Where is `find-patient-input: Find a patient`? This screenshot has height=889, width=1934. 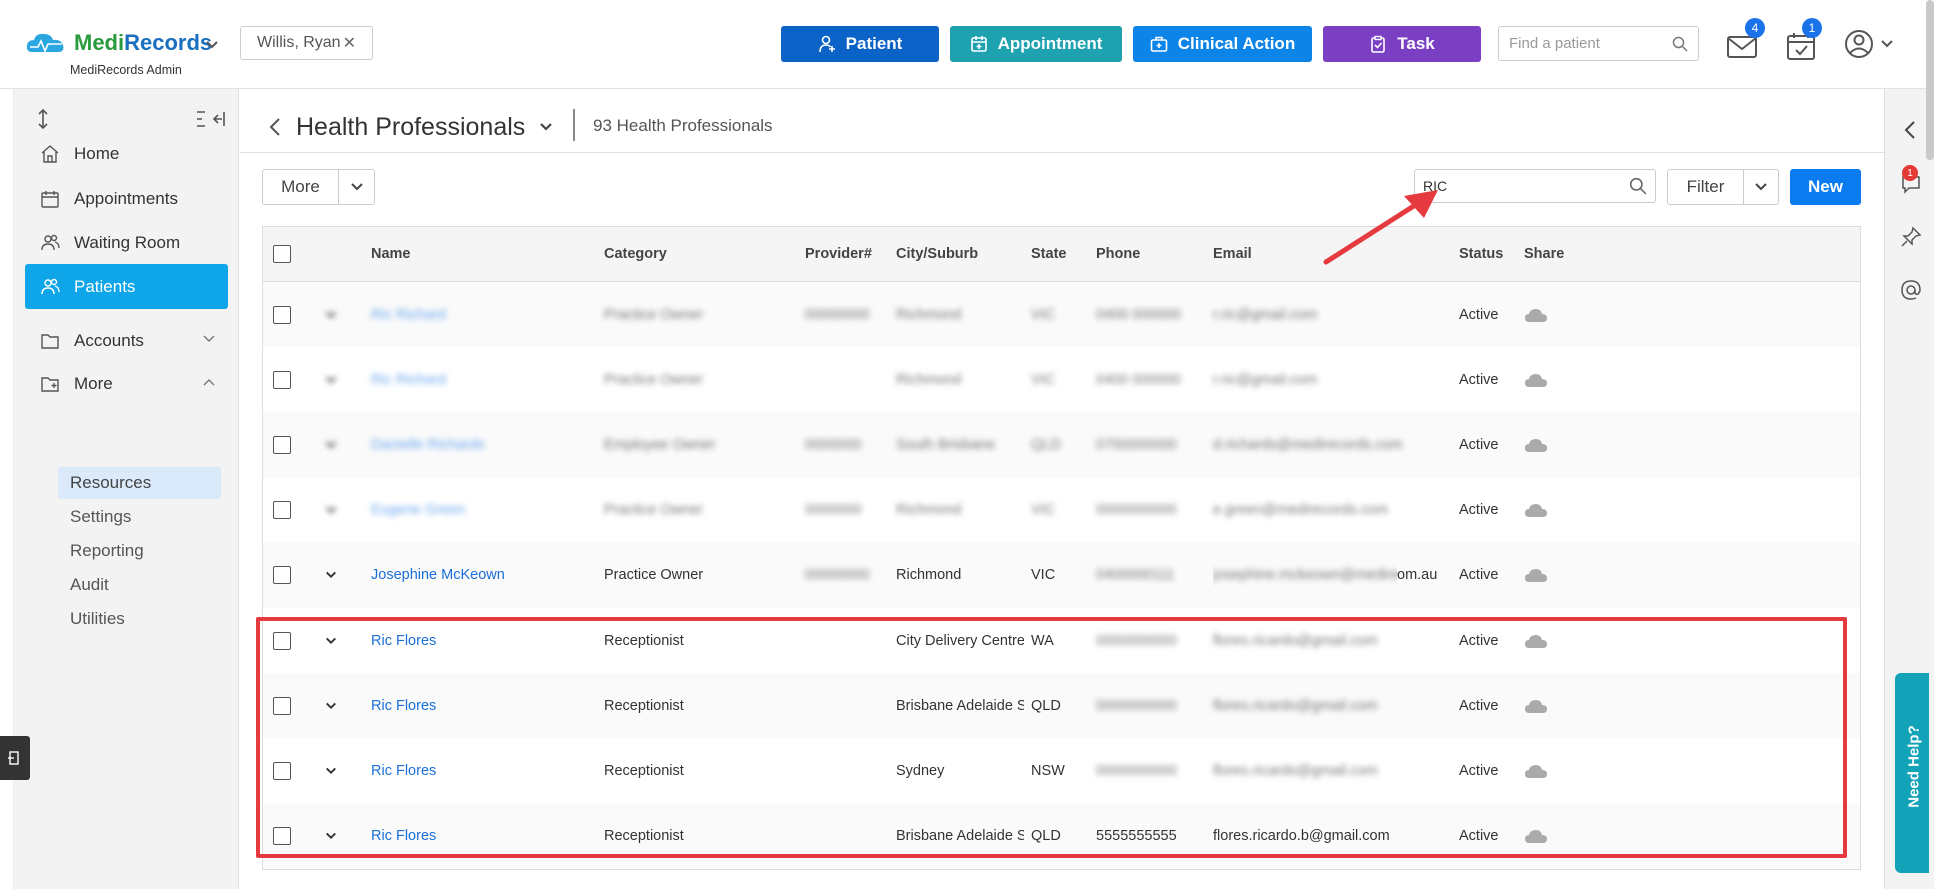 find-patient-input: Find a patient is located at coordinates (1598, 43).